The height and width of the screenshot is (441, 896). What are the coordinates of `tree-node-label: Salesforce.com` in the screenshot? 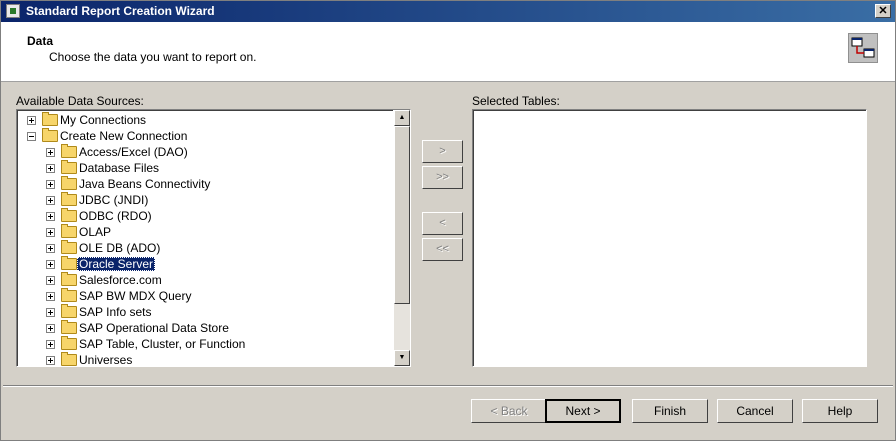 It's located at (120, 280).